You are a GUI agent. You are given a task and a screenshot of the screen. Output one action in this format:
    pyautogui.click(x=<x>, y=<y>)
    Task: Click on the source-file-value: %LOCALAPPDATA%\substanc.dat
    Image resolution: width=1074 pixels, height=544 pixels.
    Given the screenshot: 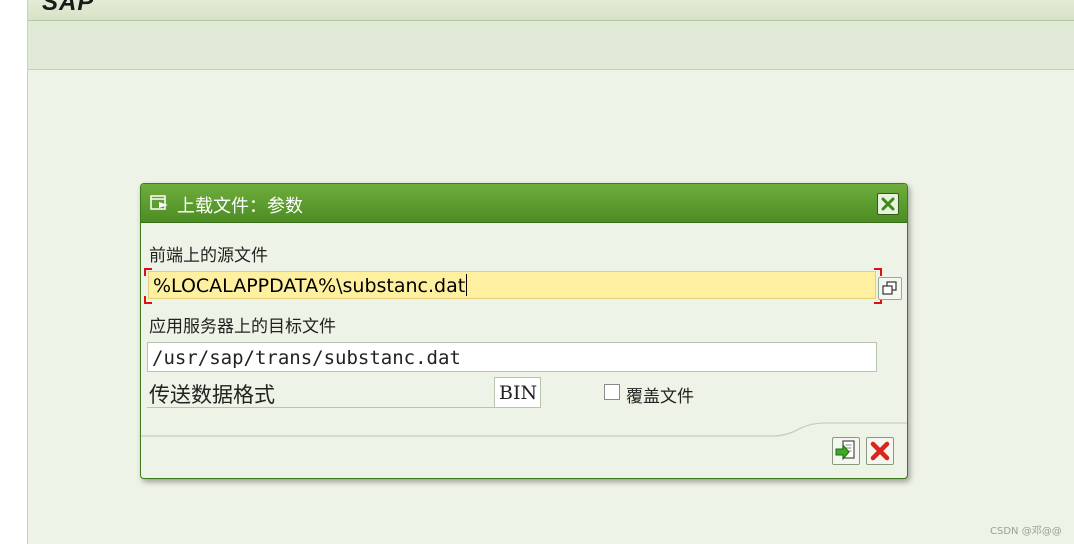 What is the action you would take?
    pyautogui.click(x=309, y=286)
    